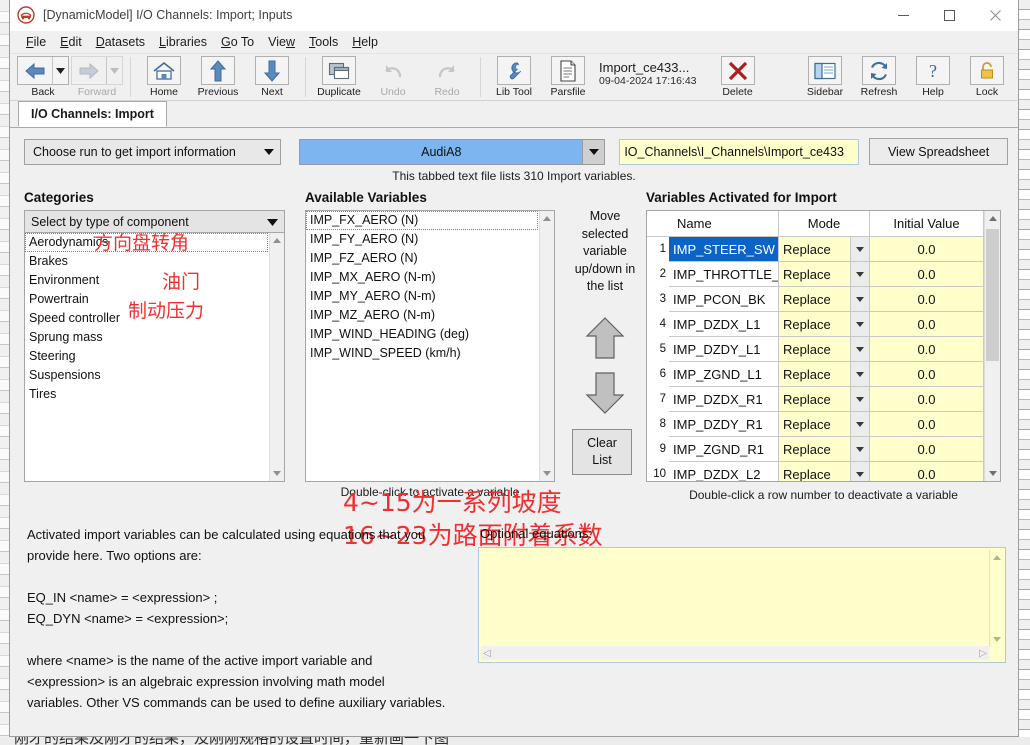 Image resolution: width=1030 pixels, height=745 pixels. I want to click on toolbar-delete: Delete, so click(738, 77).